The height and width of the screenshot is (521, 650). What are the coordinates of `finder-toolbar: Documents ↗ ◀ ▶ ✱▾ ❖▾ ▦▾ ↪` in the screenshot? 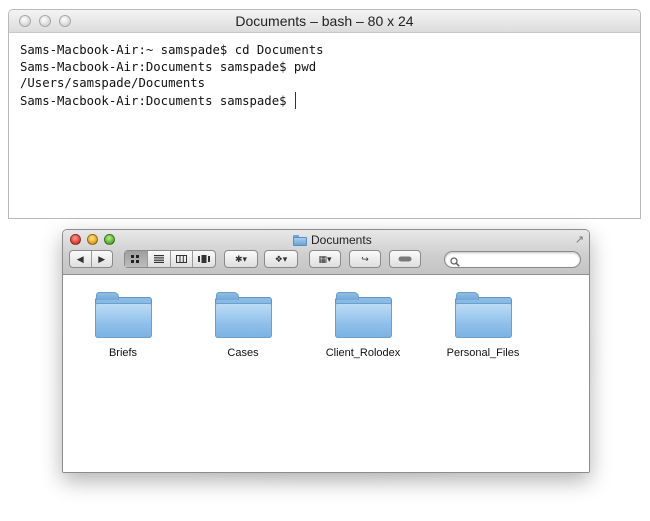 It's located at (326, 252).